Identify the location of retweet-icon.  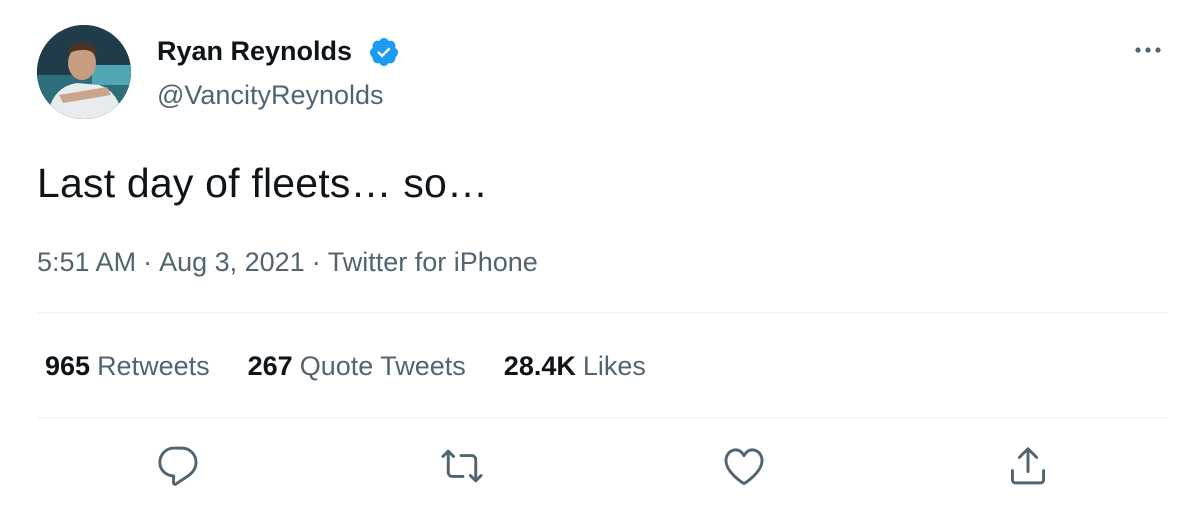
(462, 466).